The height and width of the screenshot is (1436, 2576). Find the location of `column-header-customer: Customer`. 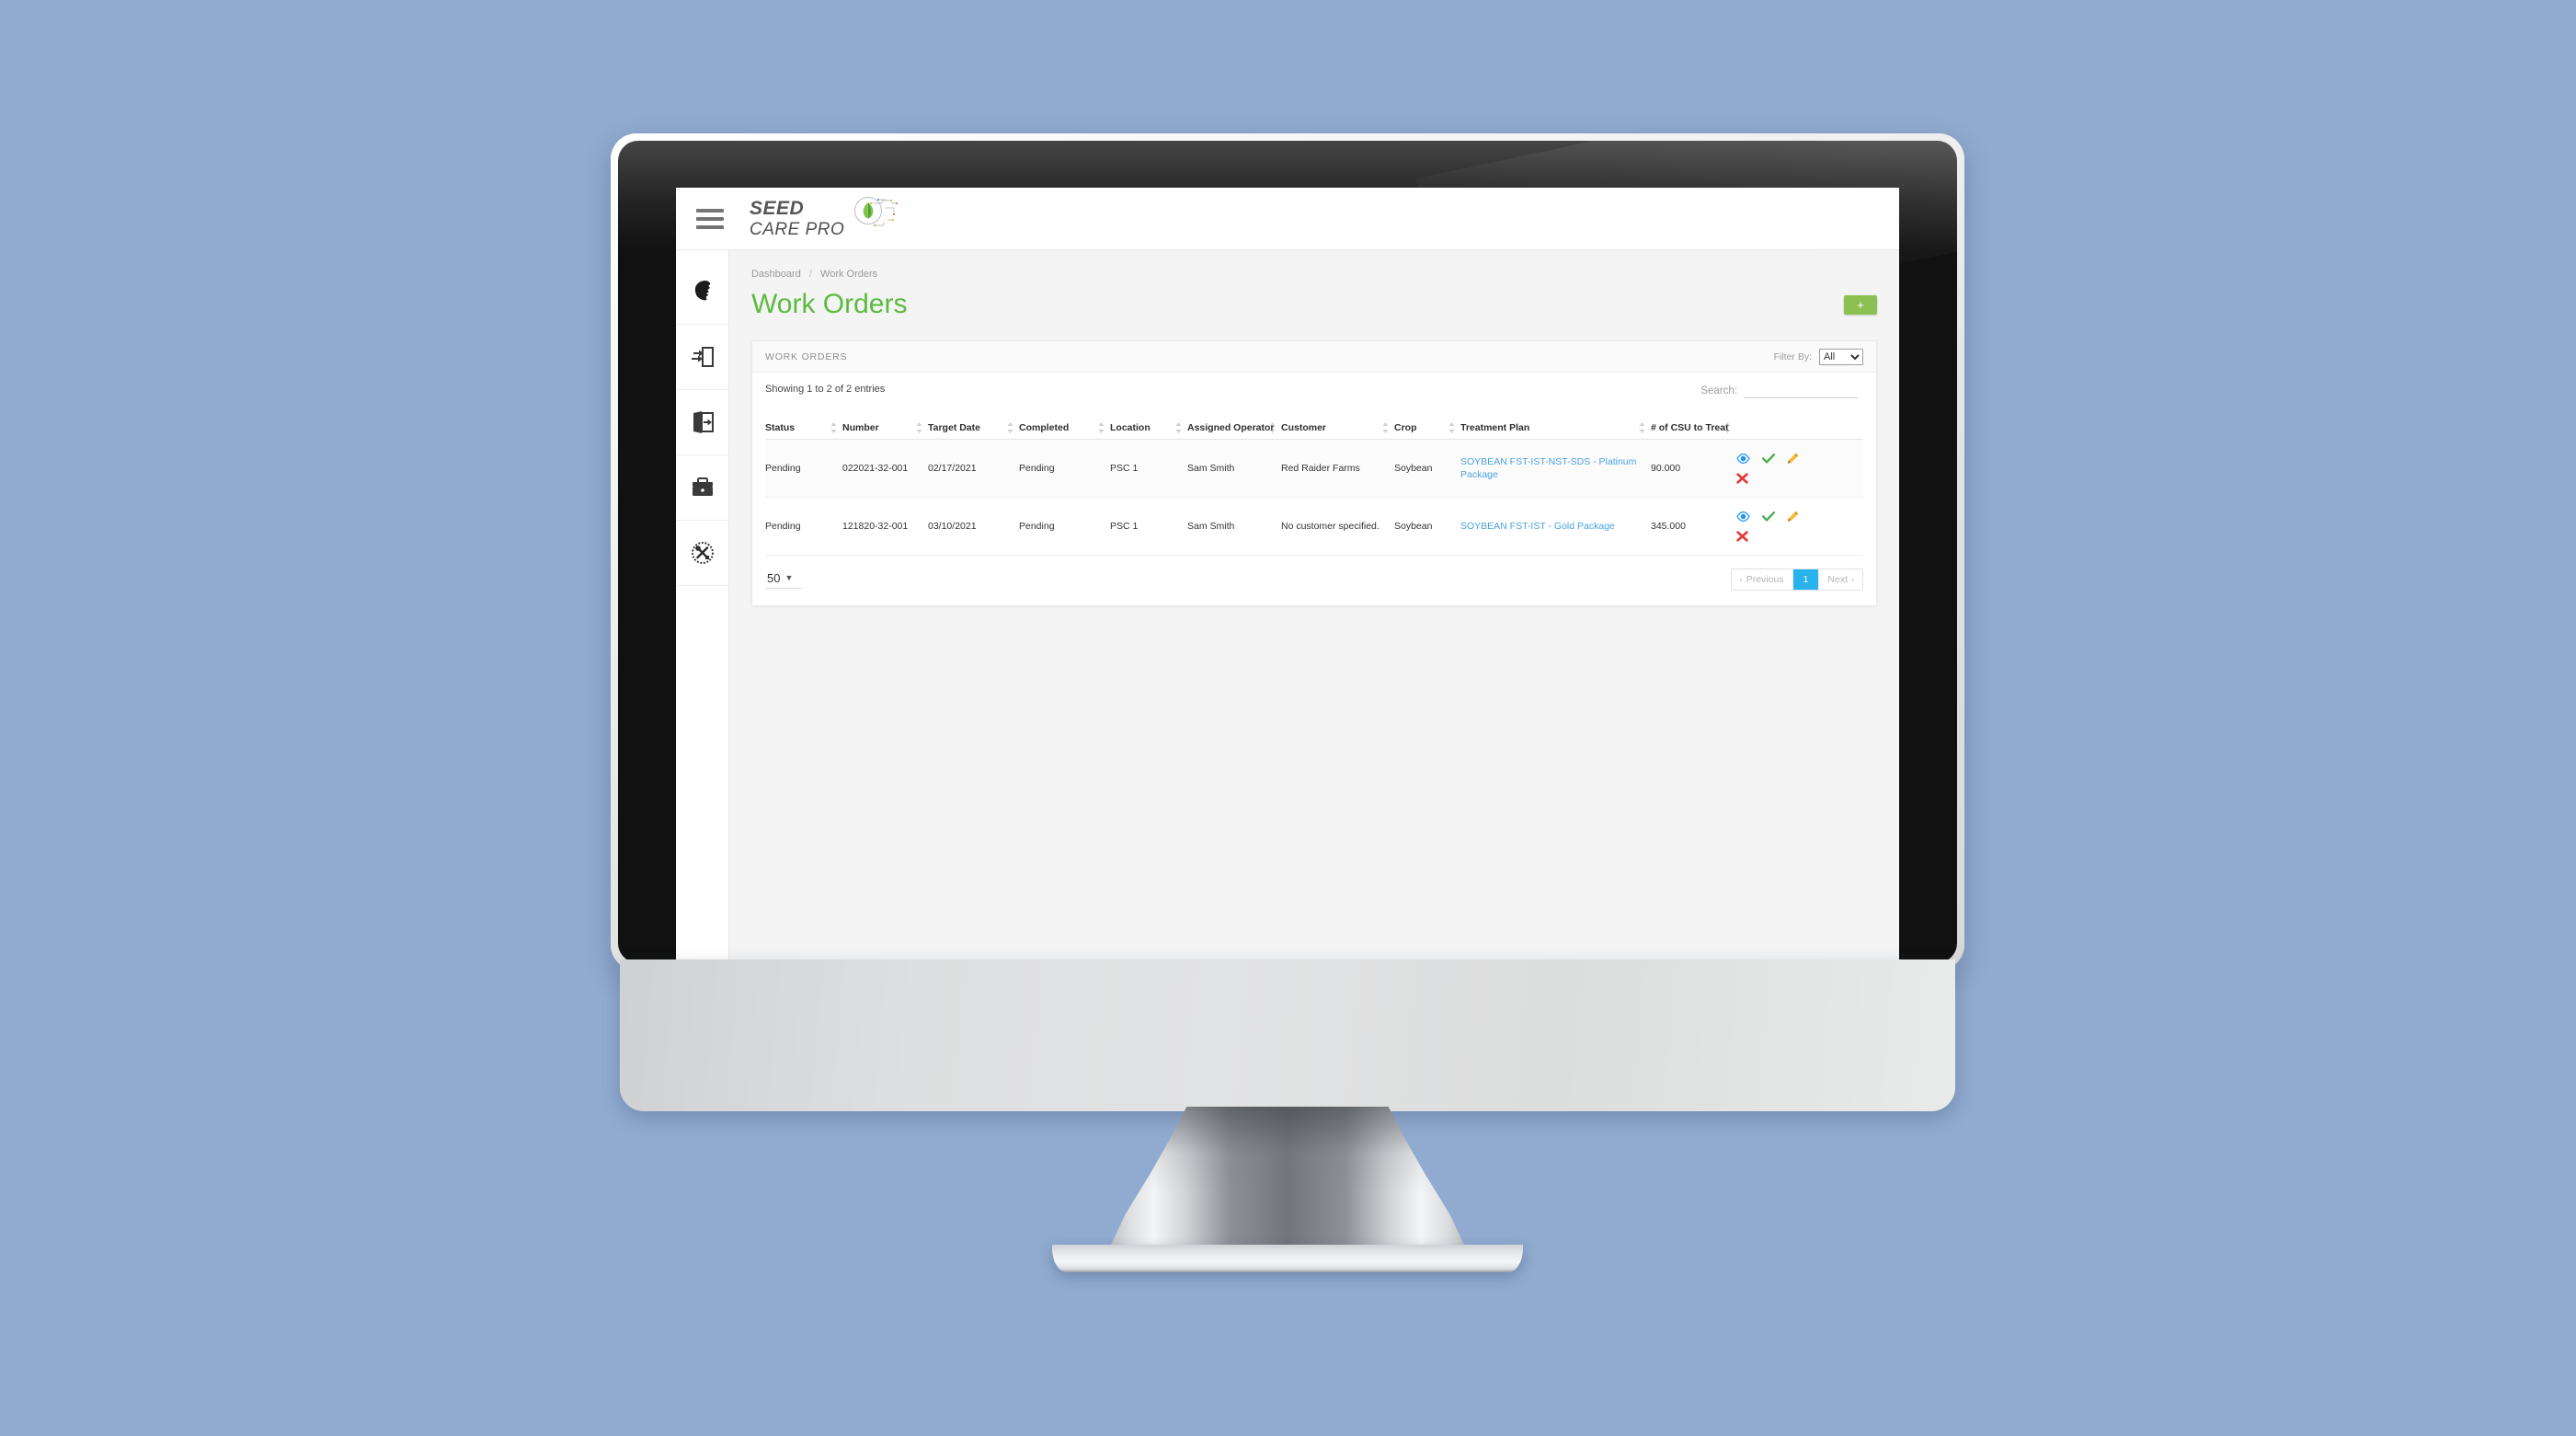

column-header-customer: Customer is located at coordinates (1337, 432).